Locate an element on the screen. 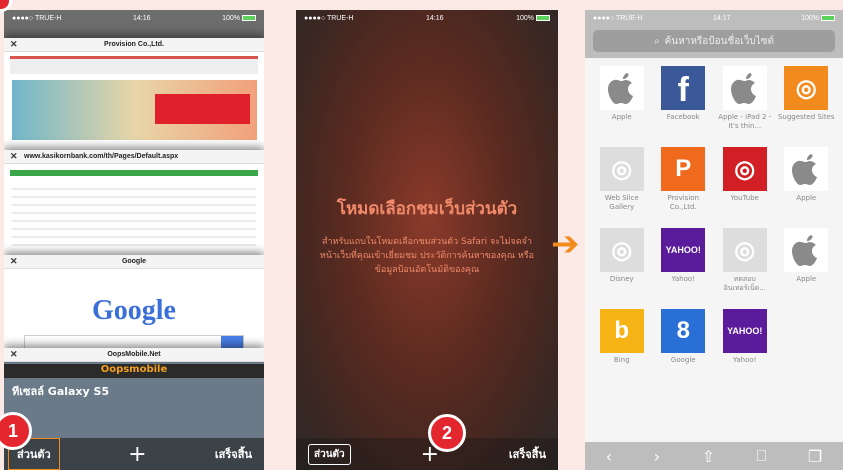 The image size is (843, 470). favorite-item: ◎ Web Slice Gallery is located at coordinates (622, 184).